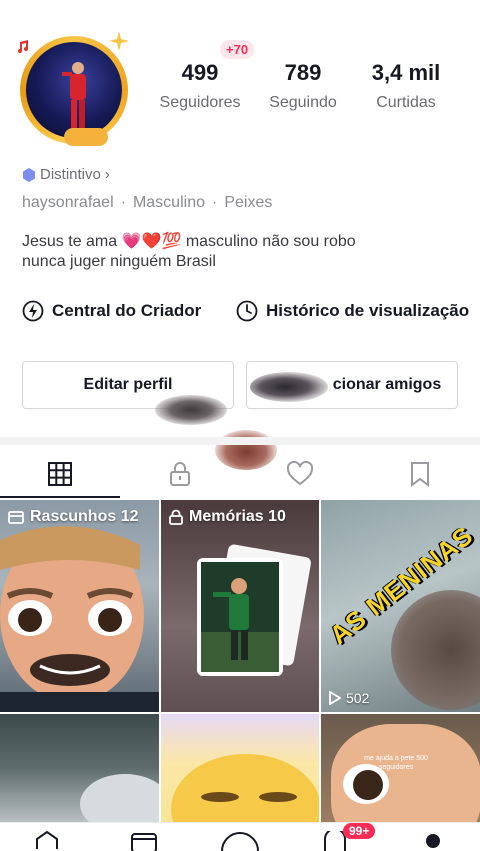  Describe the element at coordinates (16, 517) in the screenshot. I see `drafts-icon` at that location.